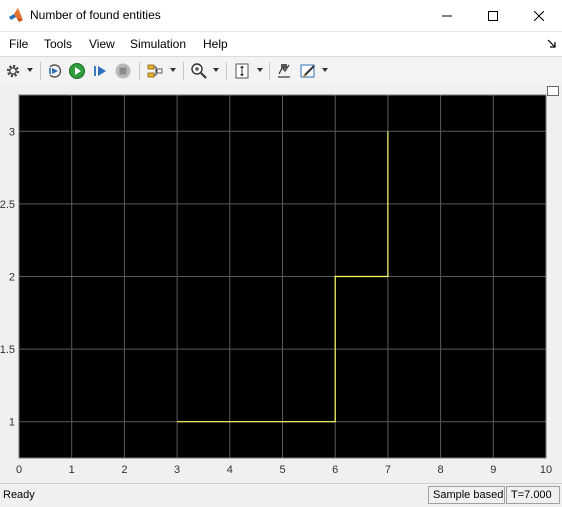 This screenshot has width=562, height=507. What do you see at coordinates (158, 44) in the screenshot?
I see `menu-simulation: Simulation` at bounding box center [158, 44].